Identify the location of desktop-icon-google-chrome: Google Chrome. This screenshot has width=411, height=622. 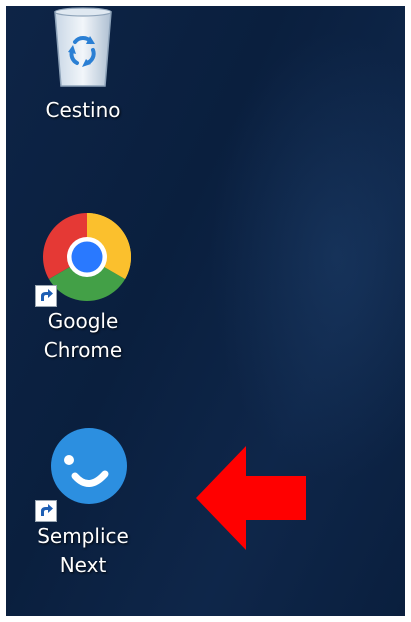
(83, 288).